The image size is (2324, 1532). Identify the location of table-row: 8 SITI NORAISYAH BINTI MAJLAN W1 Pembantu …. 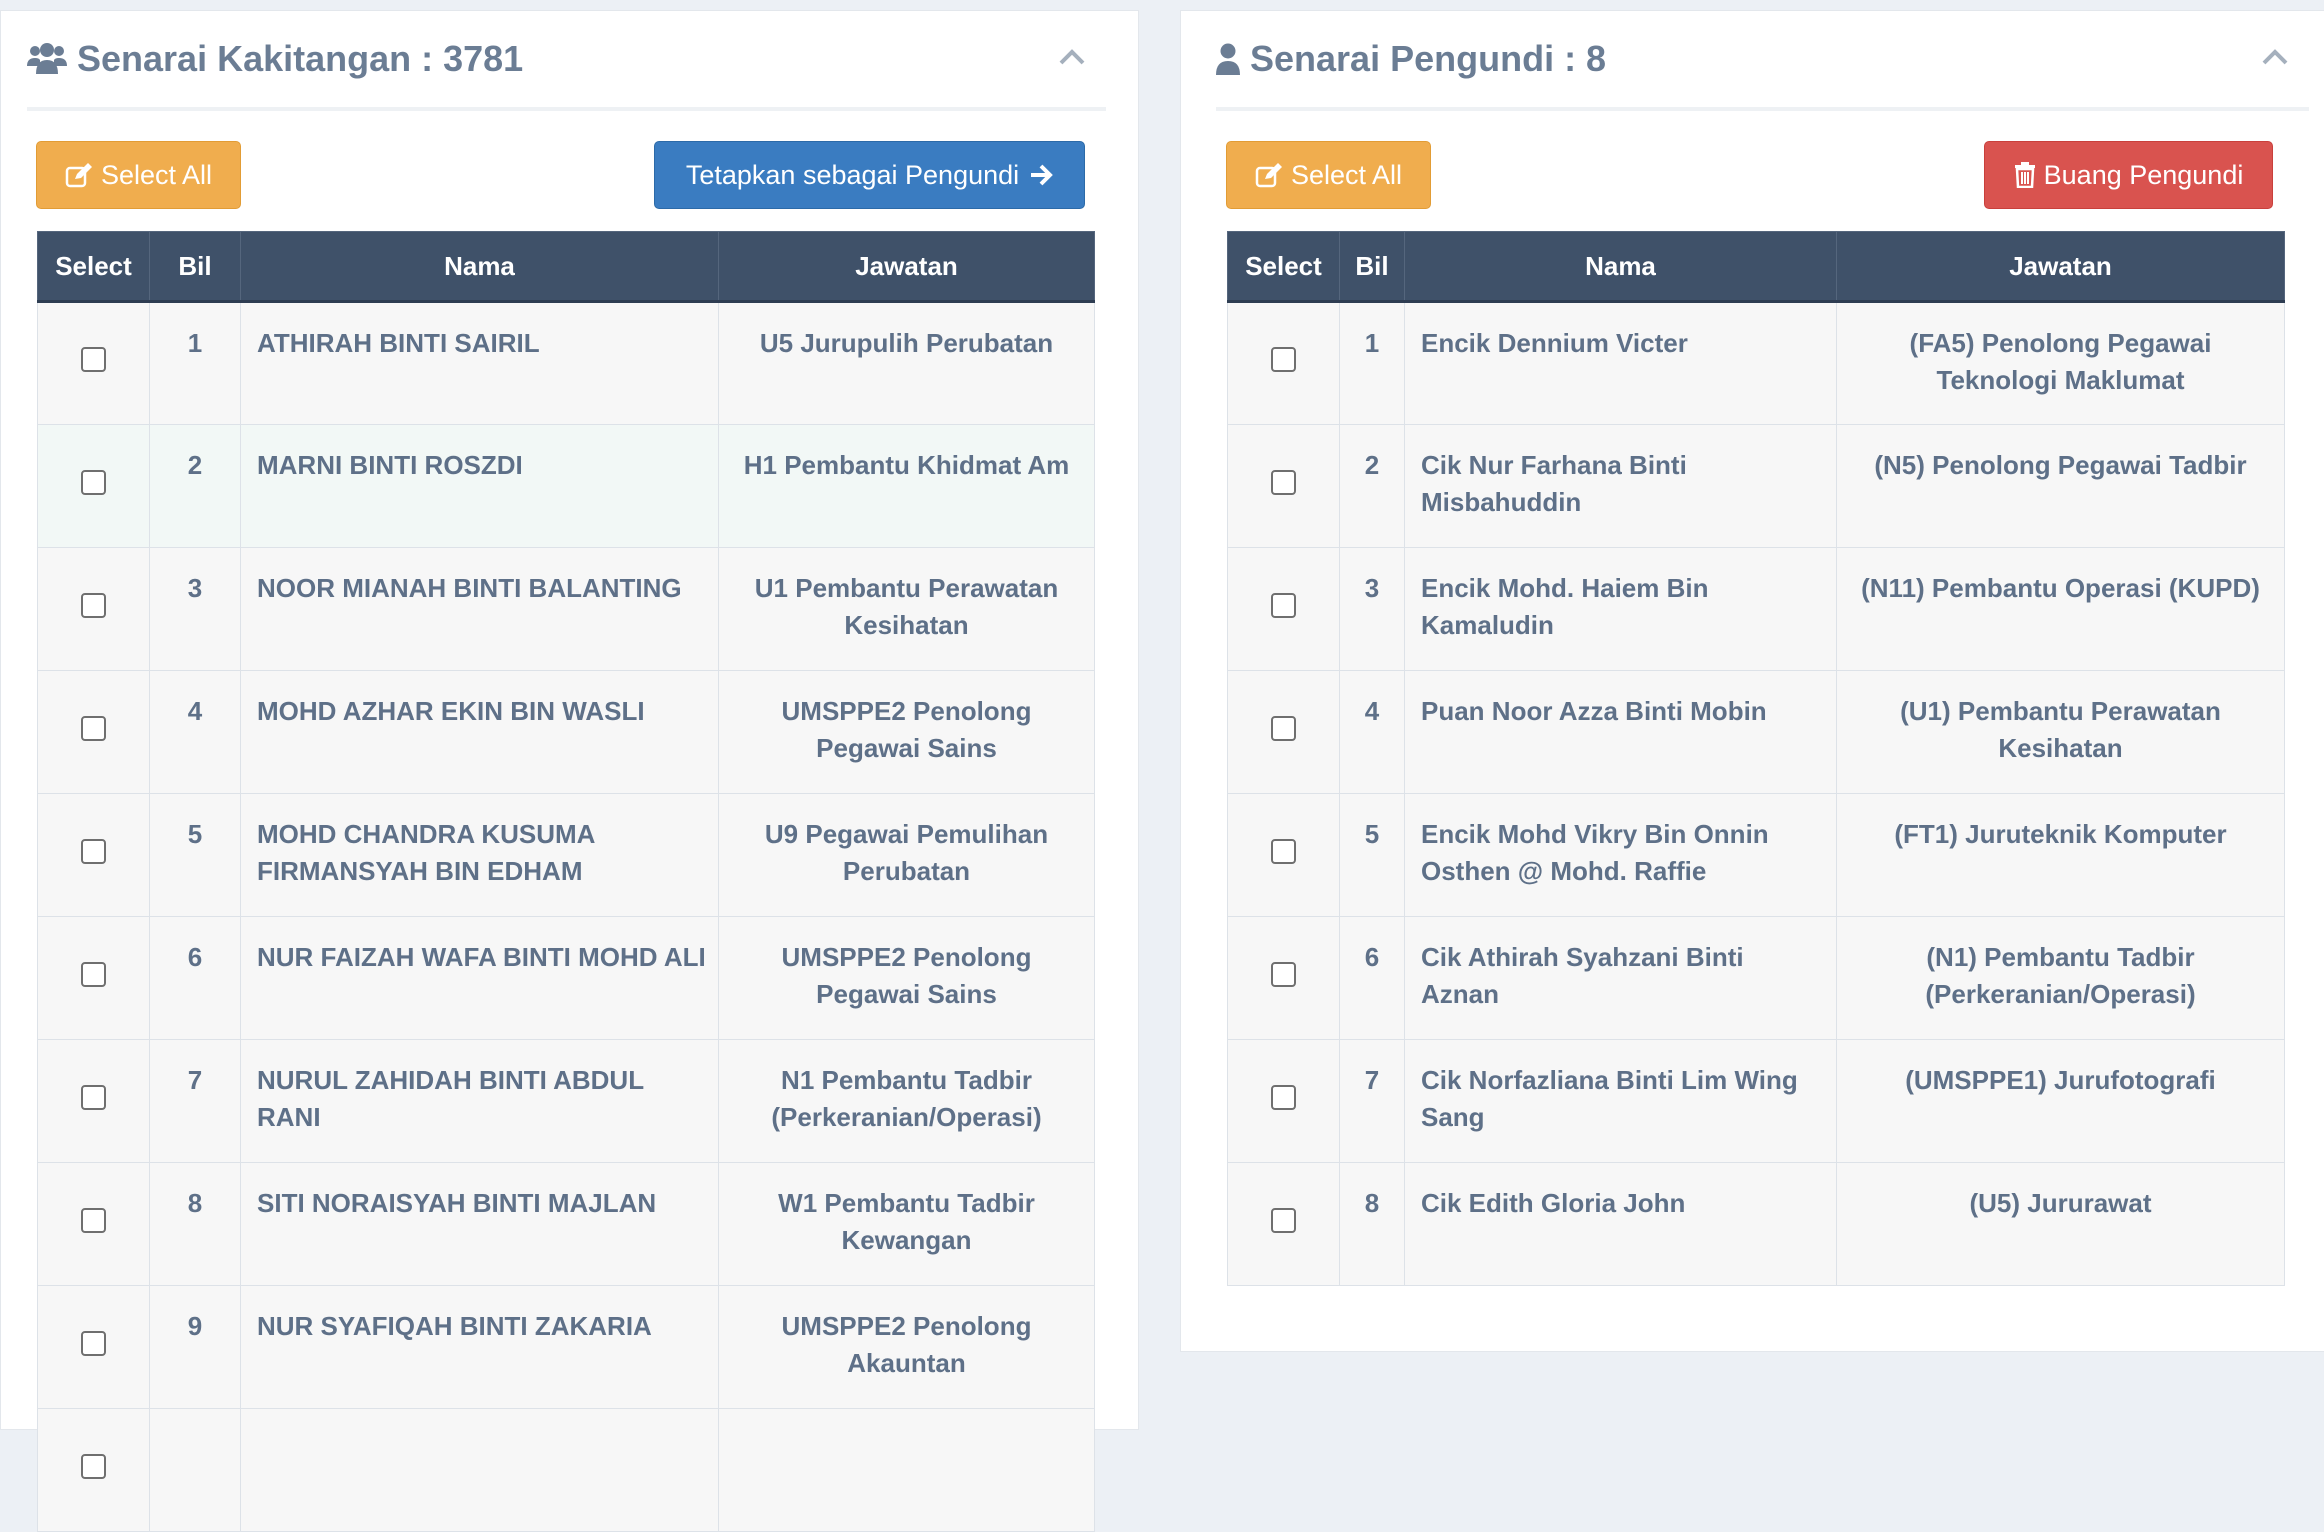
(566, 1224).